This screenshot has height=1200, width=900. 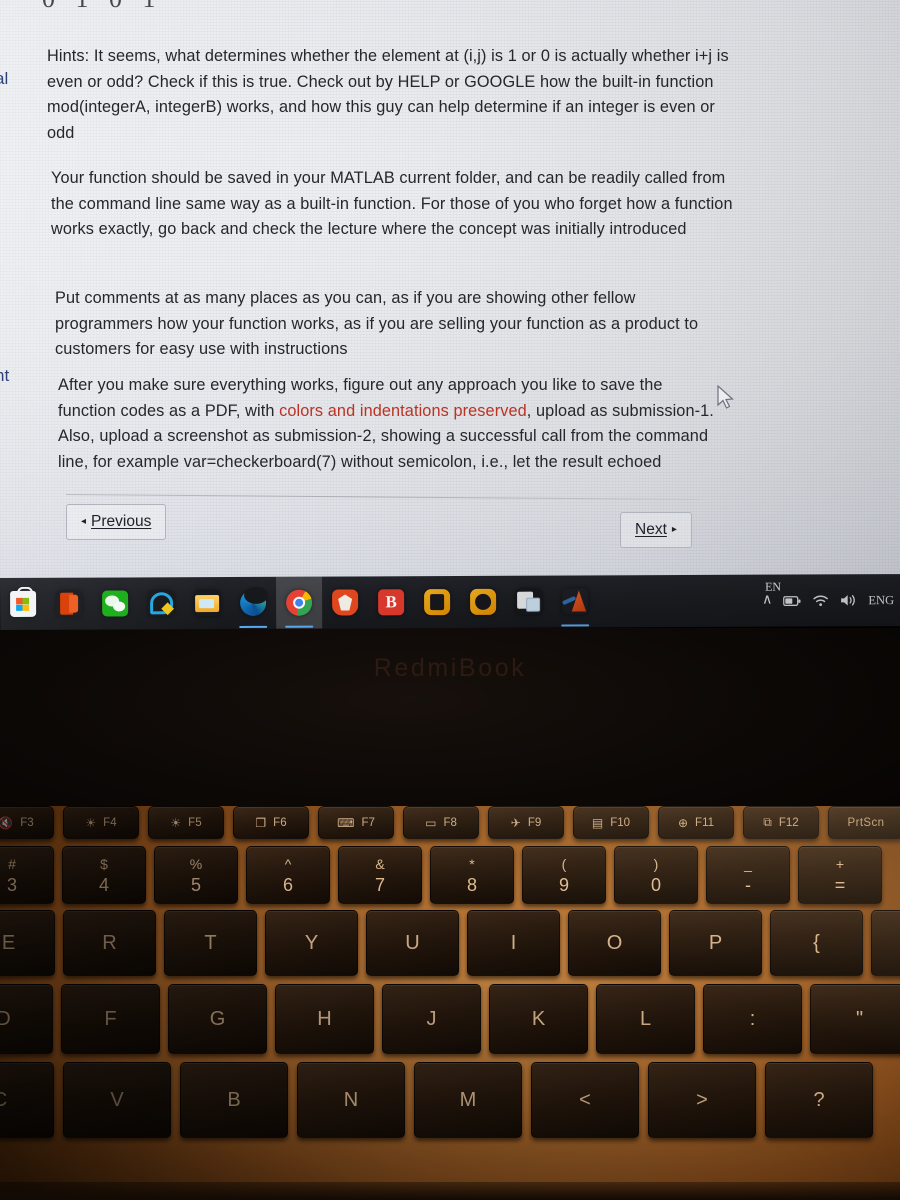 What do you see at coordinates (515, 822) in the screenshot?
I see `airplane-mode-icon: ✈` at bounding box center [515, 822].